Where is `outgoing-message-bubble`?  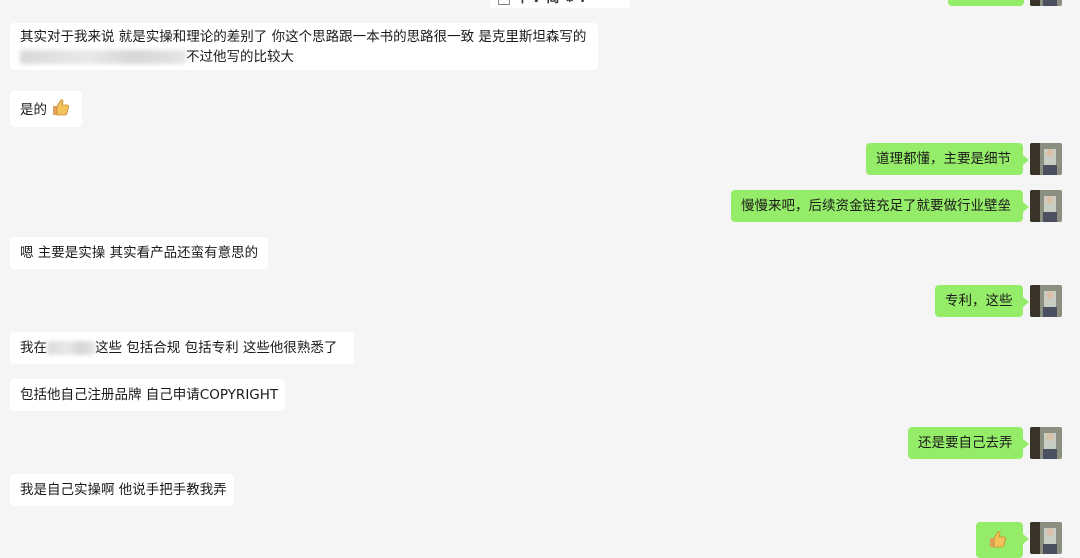 outgoing-message-bubble is located at coordinates (1002, 540).